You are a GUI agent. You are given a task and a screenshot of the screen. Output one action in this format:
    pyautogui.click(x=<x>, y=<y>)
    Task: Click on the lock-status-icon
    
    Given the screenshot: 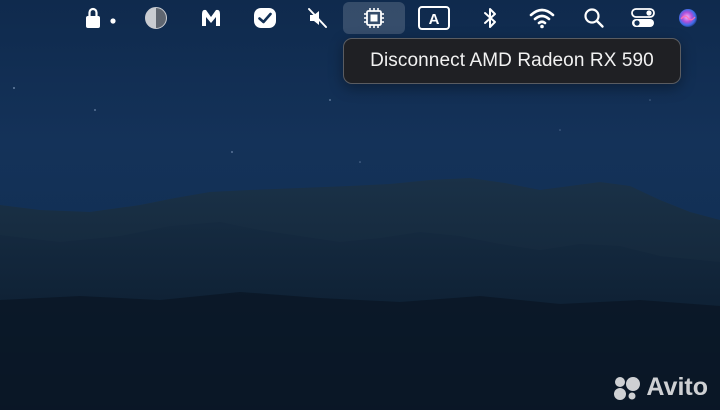 What is the action you would take?
    pyautogui.click(x=101, y=18)
    